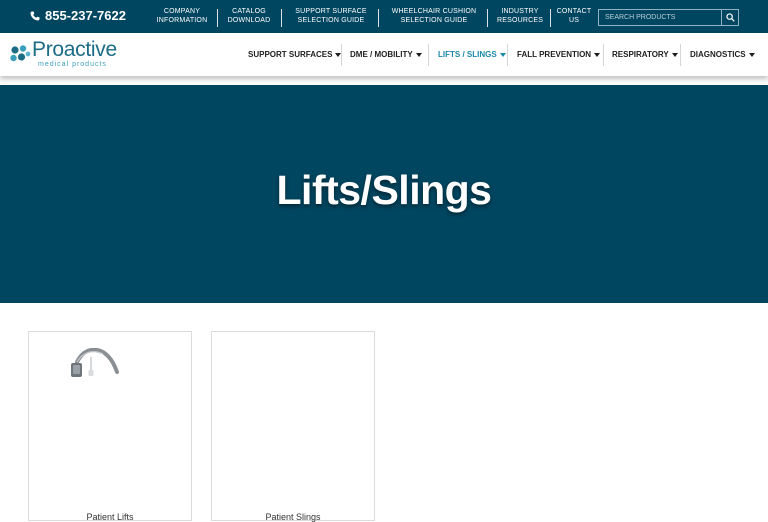 This screenshot has height=522, width=768. I want to click on top-link-wheelchair-cushion-guide: WHEELCHAIR CUSHION SELECTION GUIDE, so click(434, 16).